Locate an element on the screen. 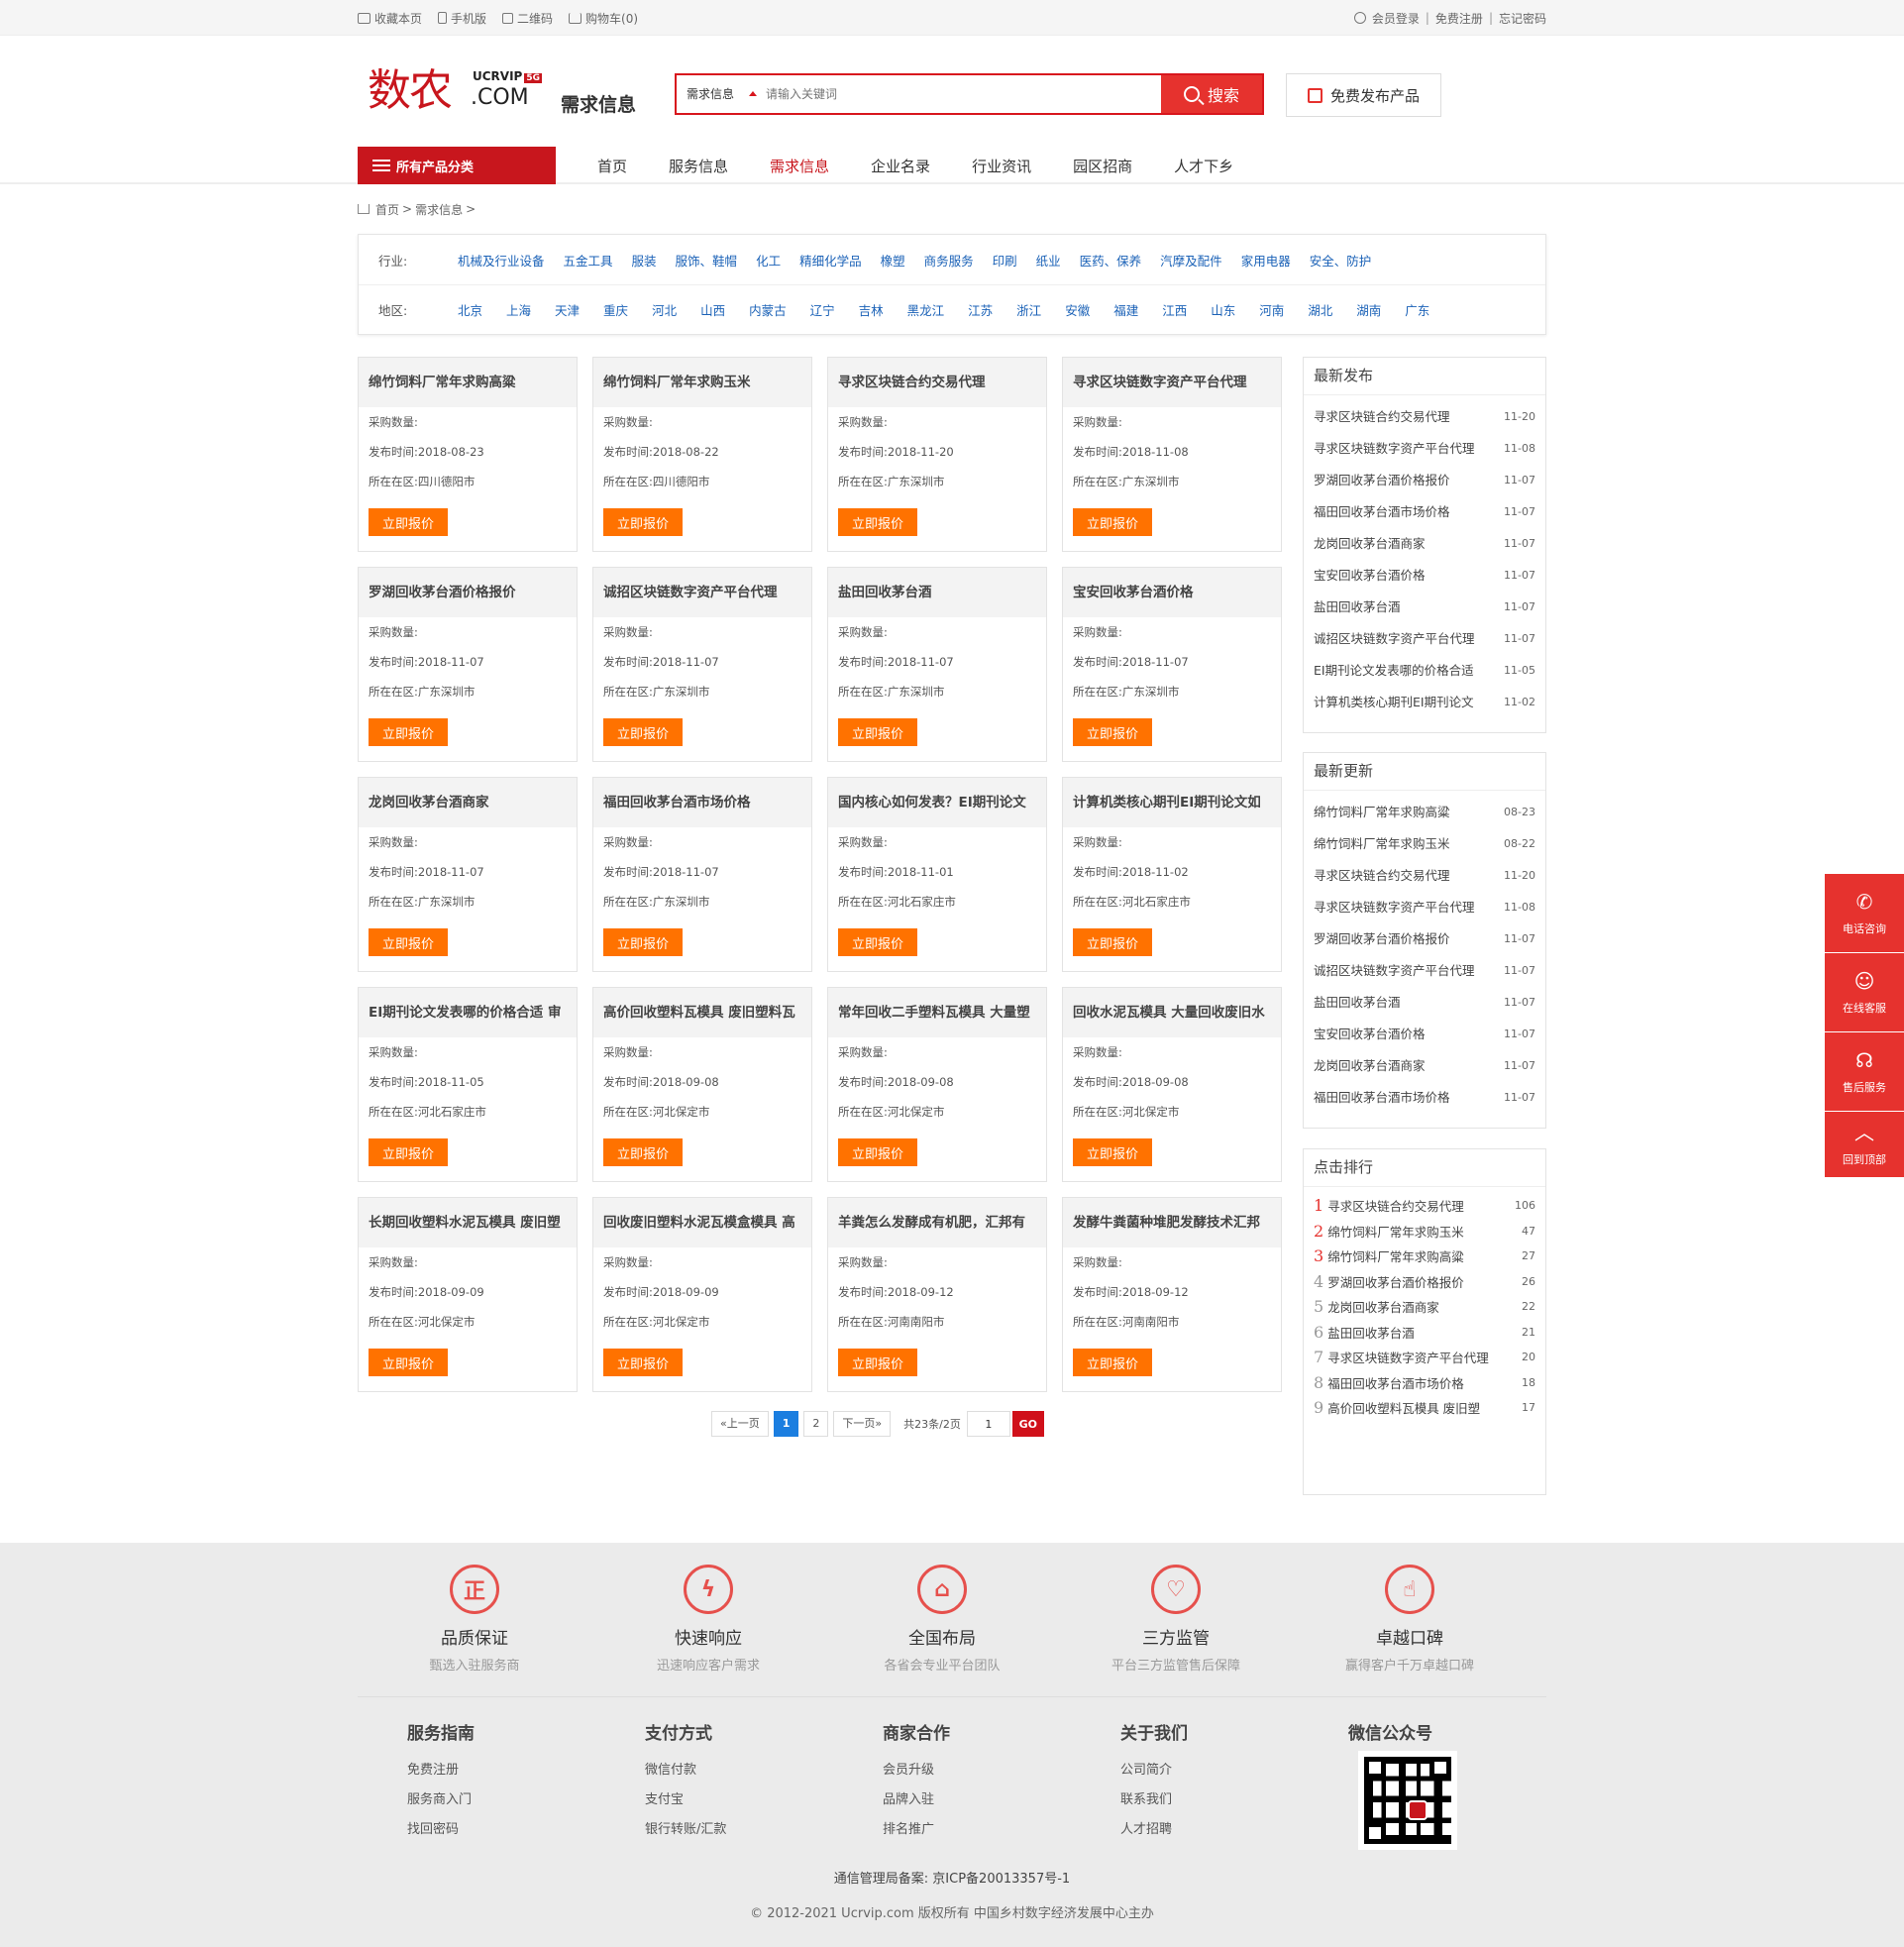 This screenshot has height=1947, width=1904. list-item: 计算机类核心期刊EI期刊论文 11-02 is located at coordinates (1424, 702).